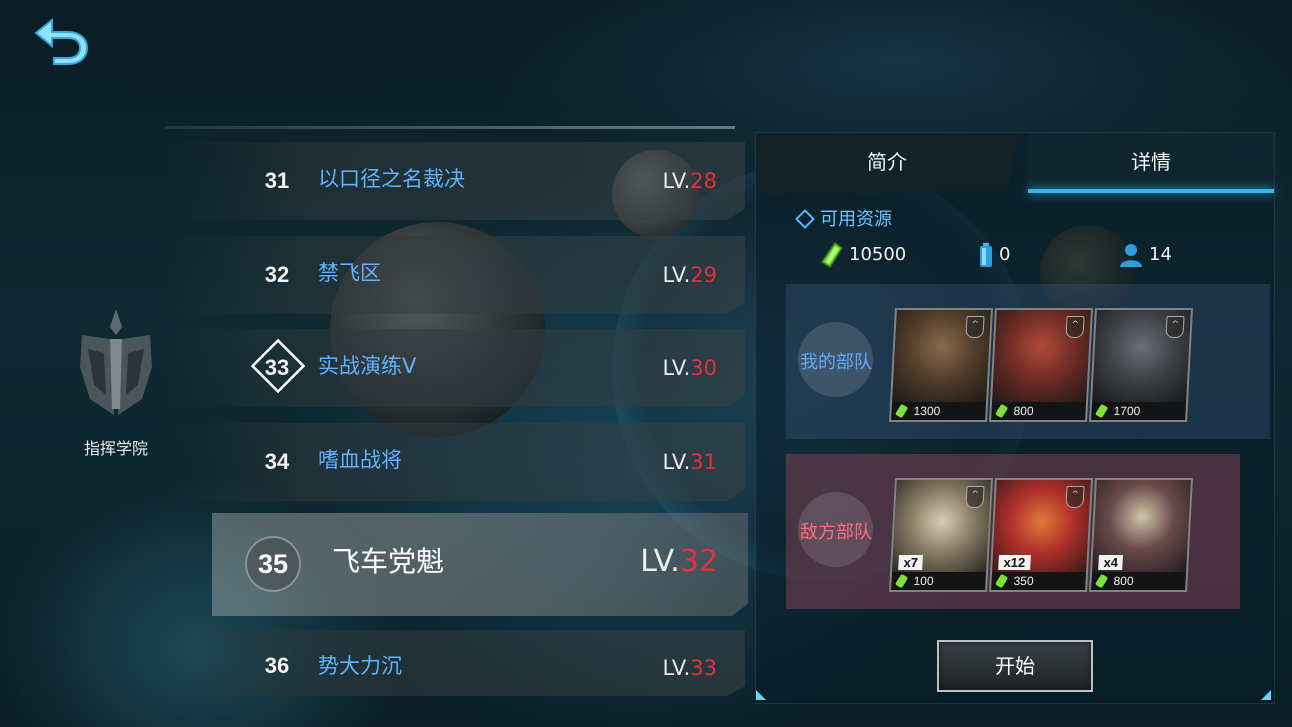 The height and width of the screenshot is (727, 1292). I want to click on unit-cost: 350, so click(1039, 581).